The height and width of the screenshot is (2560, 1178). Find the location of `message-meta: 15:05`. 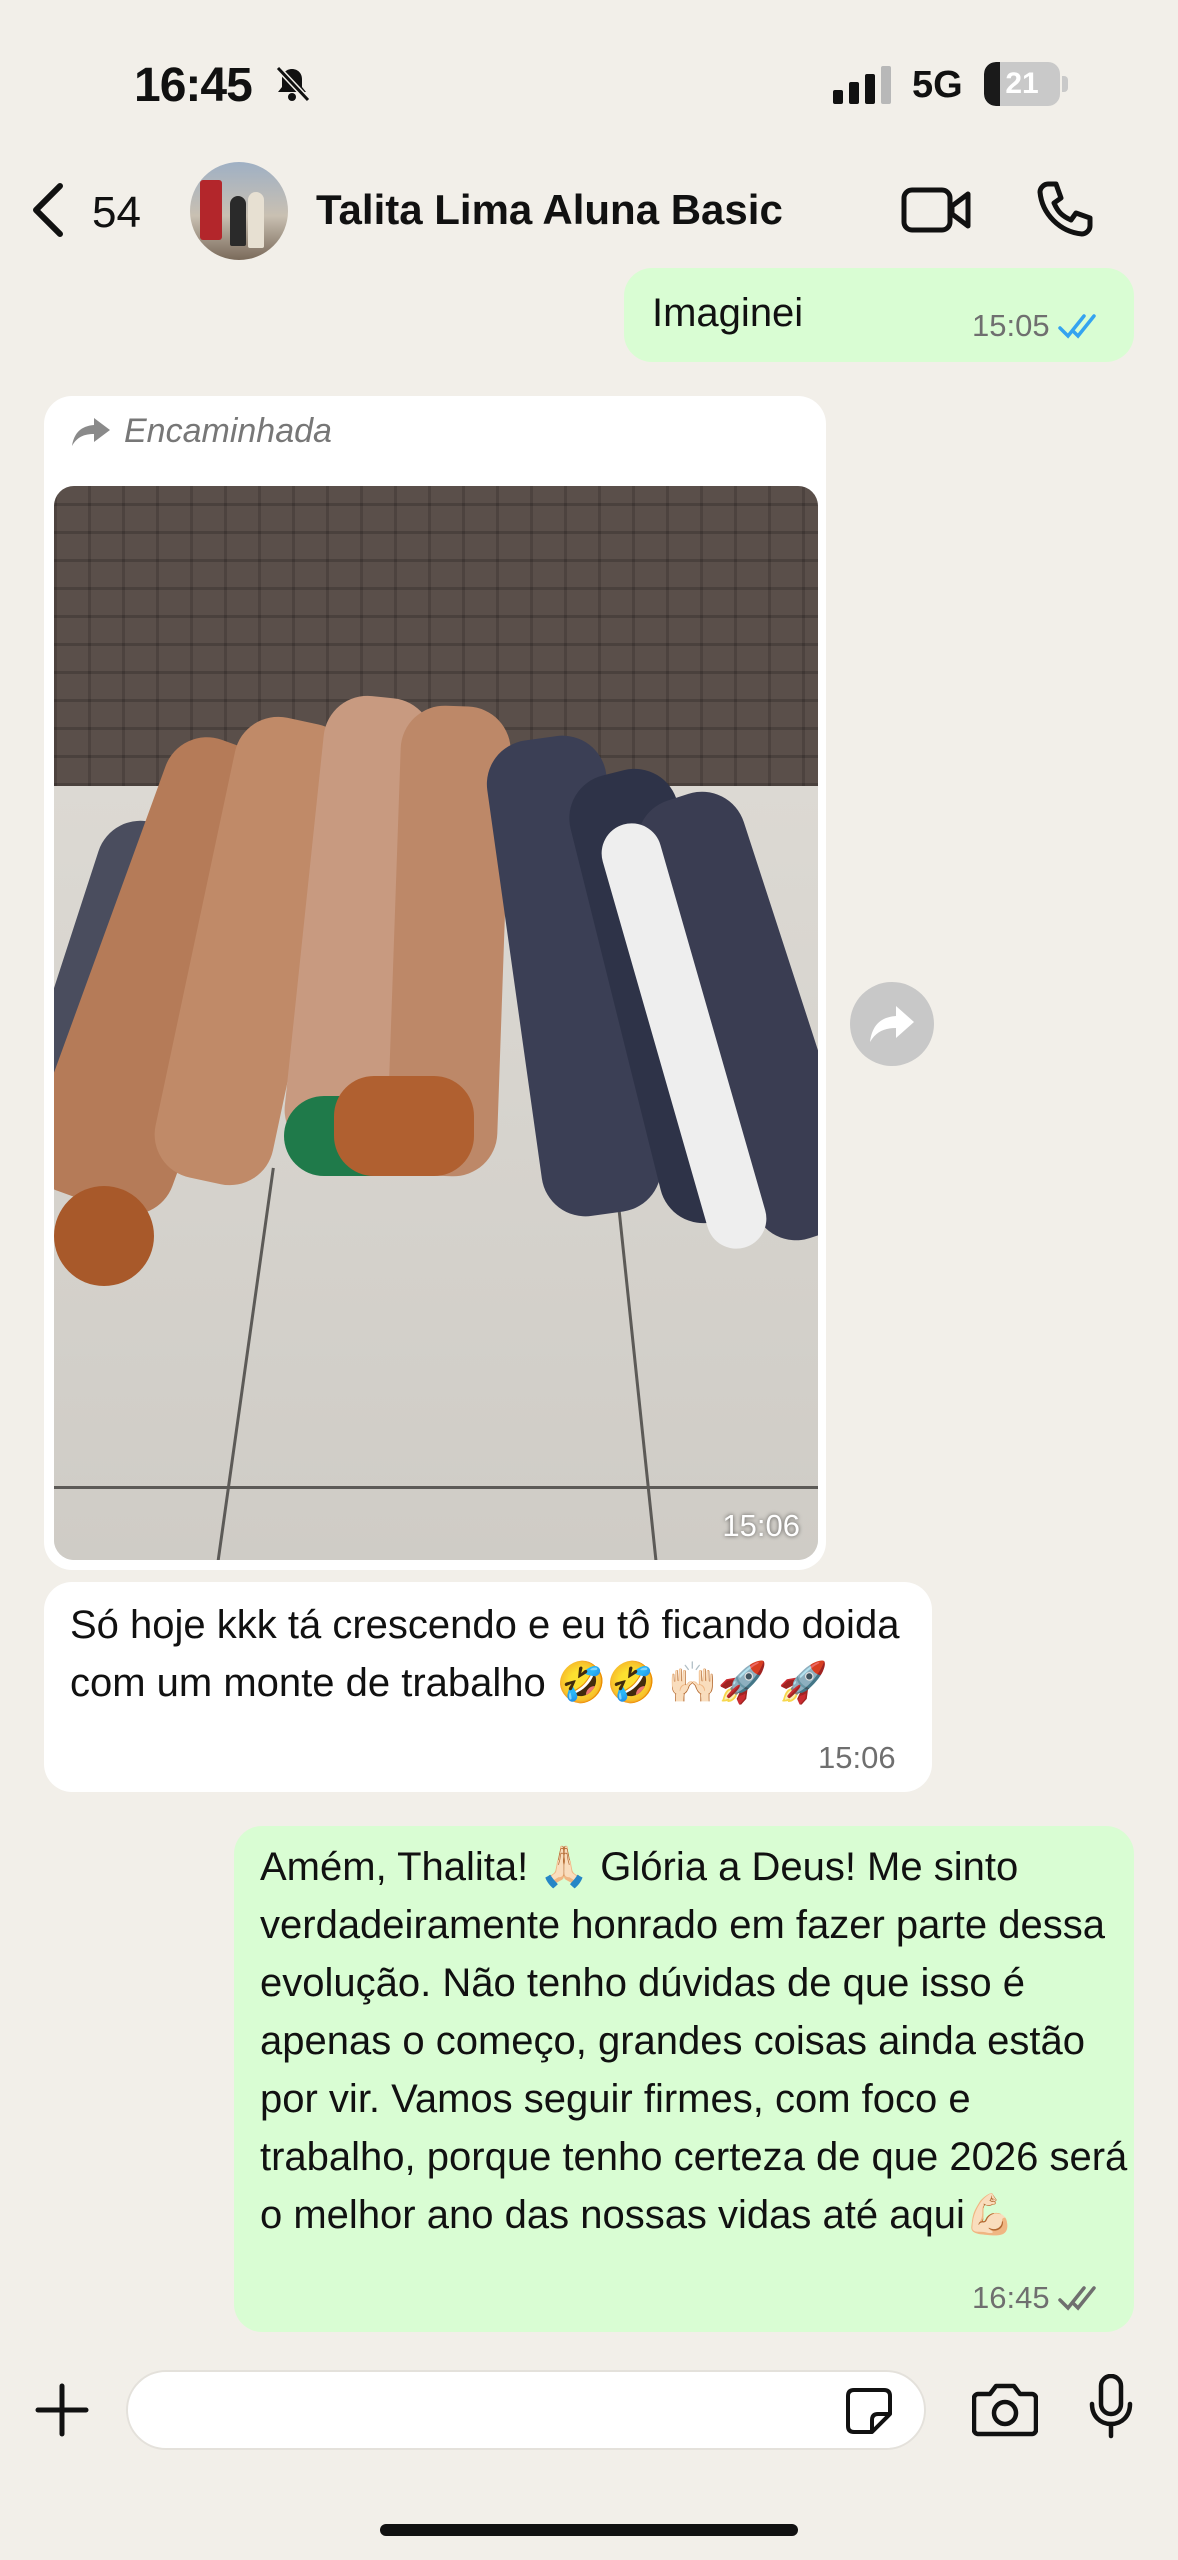

message-meta: 15:05 is located at coordinates (1037, 326).